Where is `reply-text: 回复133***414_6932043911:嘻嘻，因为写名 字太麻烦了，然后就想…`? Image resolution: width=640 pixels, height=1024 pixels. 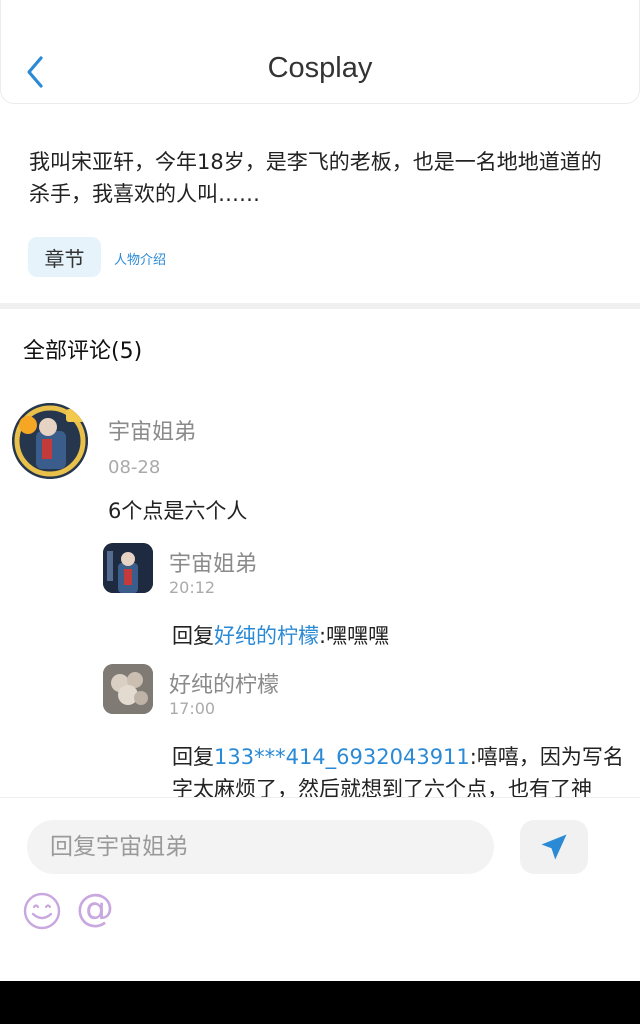
reply-text: 回复133***414_6932043911:嘻嘻，因为写名 字太麻烦了，然后就想… is located at coordinates (399, 773).